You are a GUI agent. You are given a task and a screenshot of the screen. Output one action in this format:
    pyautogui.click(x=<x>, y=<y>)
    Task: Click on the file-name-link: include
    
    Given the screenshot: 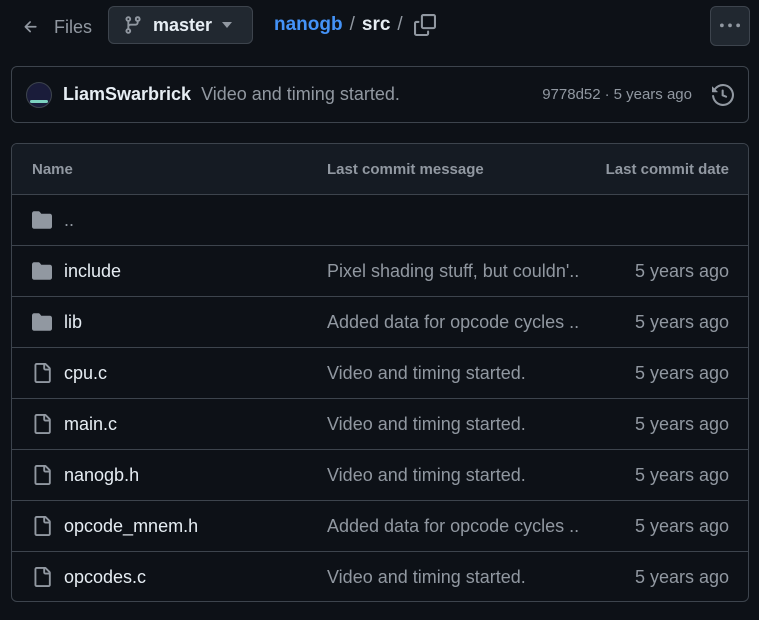 What is the action you would take?
    pyautogui.click(x=92, y=271)
    